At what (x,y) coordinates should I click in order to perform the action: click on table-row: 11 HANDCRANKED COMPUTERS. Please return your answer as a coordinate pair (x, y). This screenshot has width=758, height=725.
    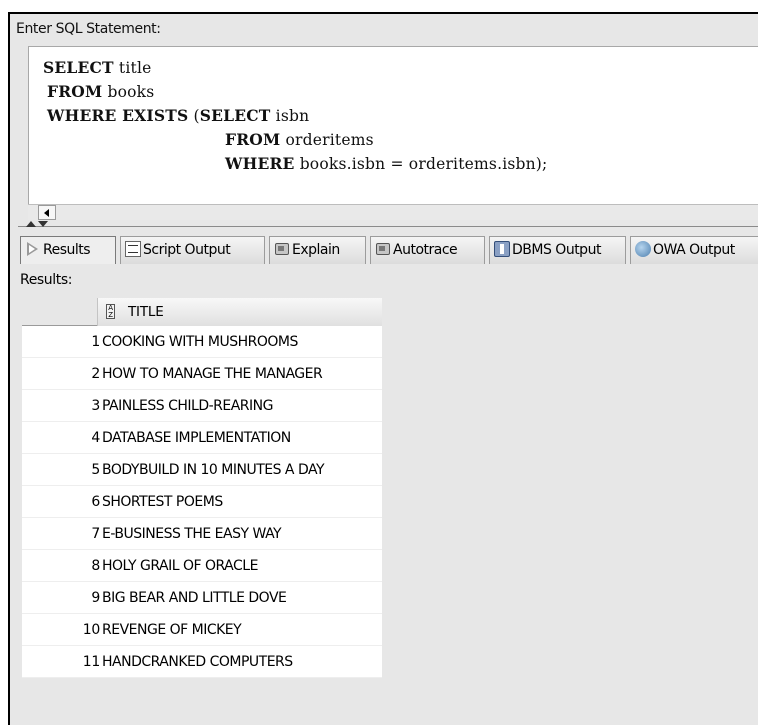
    Looking at the image, I should click on (202, 662).